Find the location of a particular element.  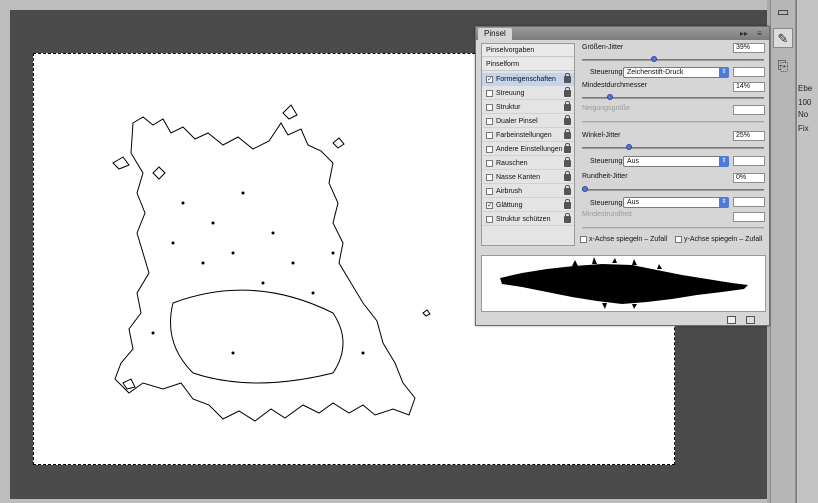

roundness-jitter-knob is located at coordinates (585, 189).